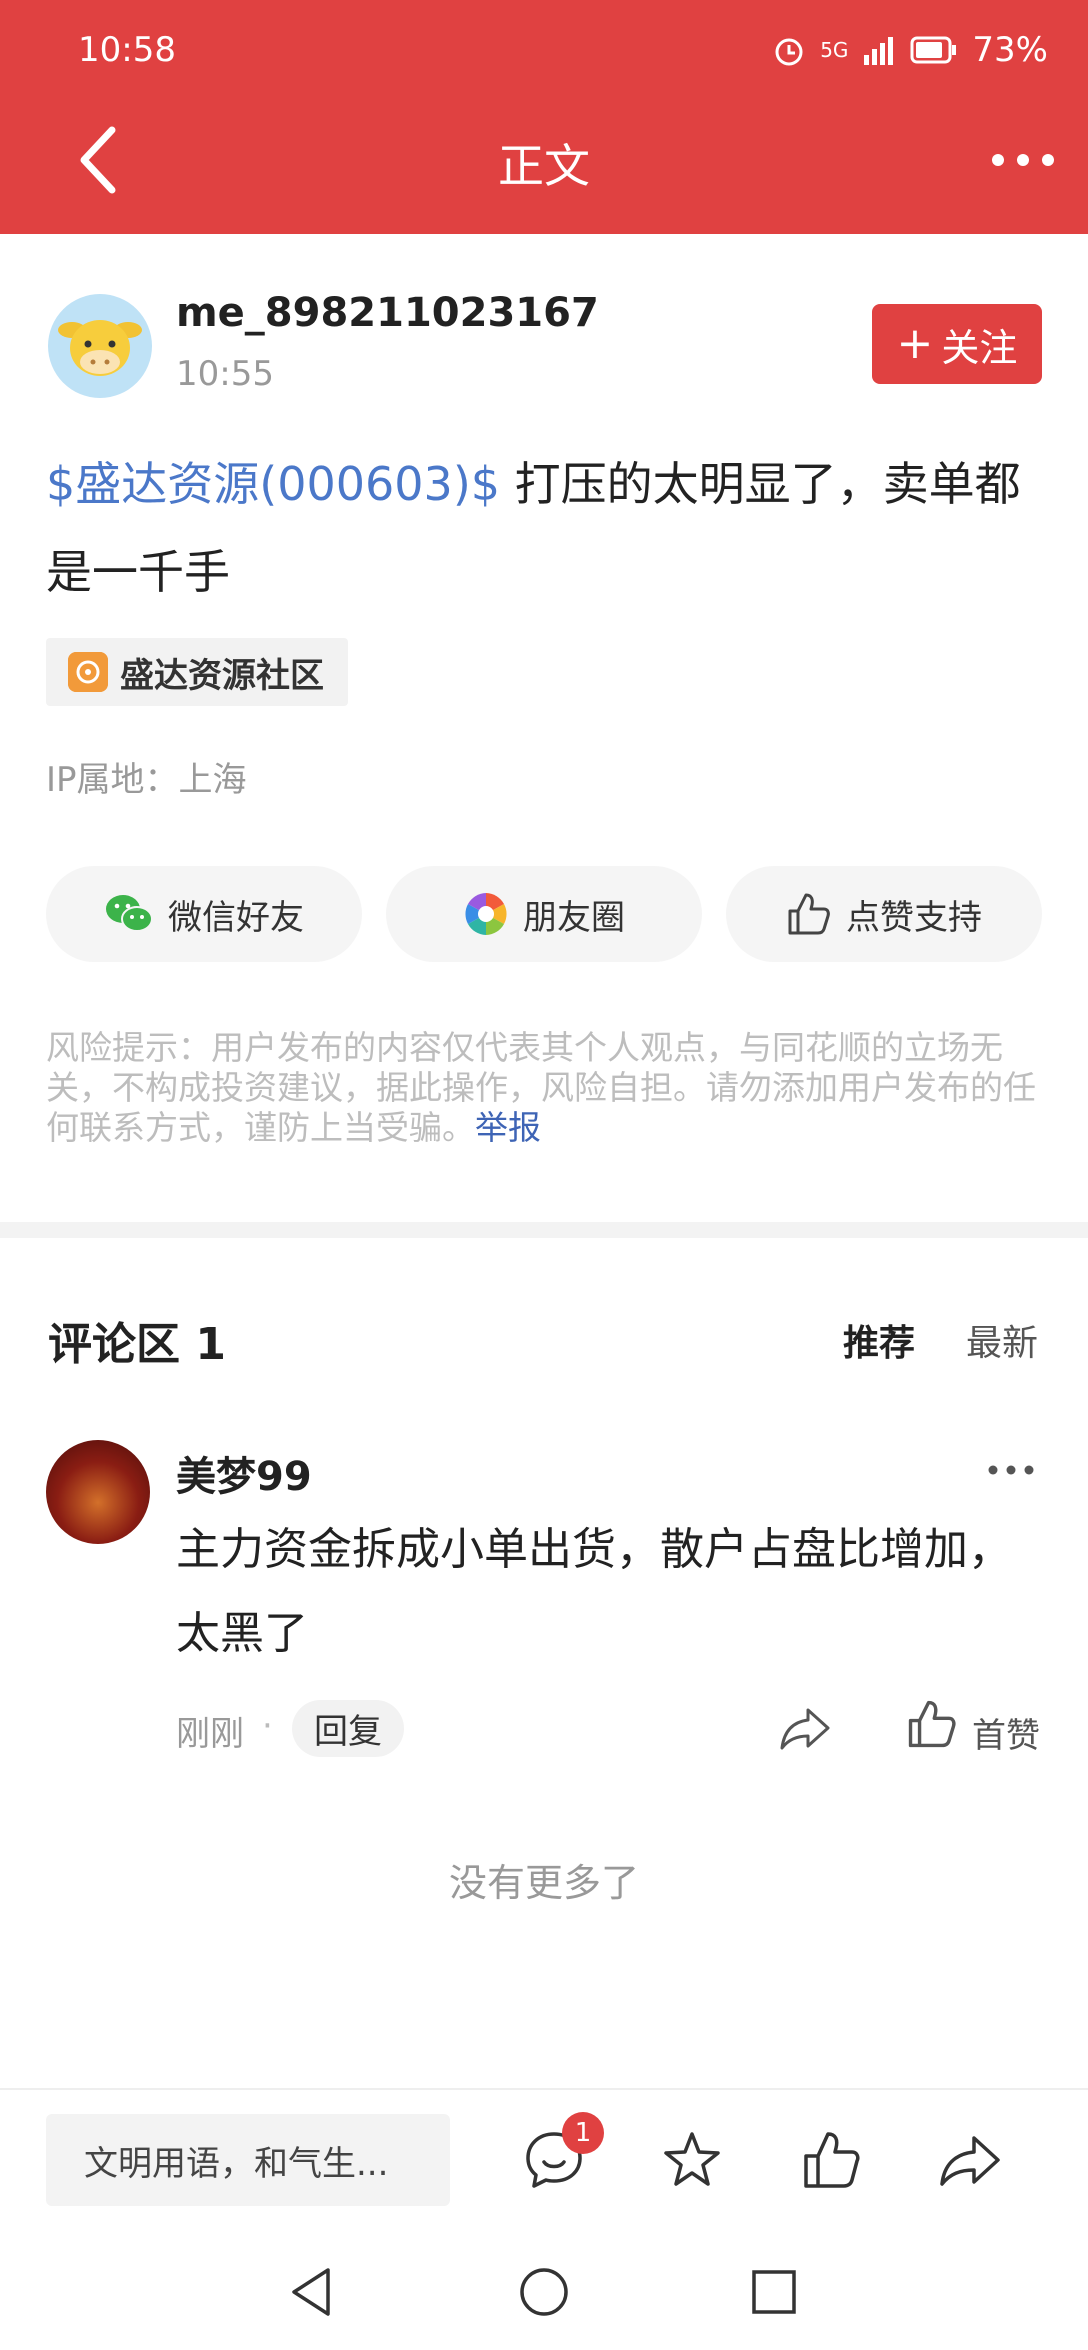  What do you see at coordinates (692, 2160) in the screenshot?
I see `star-icon` at bounding box center [692, 2160].